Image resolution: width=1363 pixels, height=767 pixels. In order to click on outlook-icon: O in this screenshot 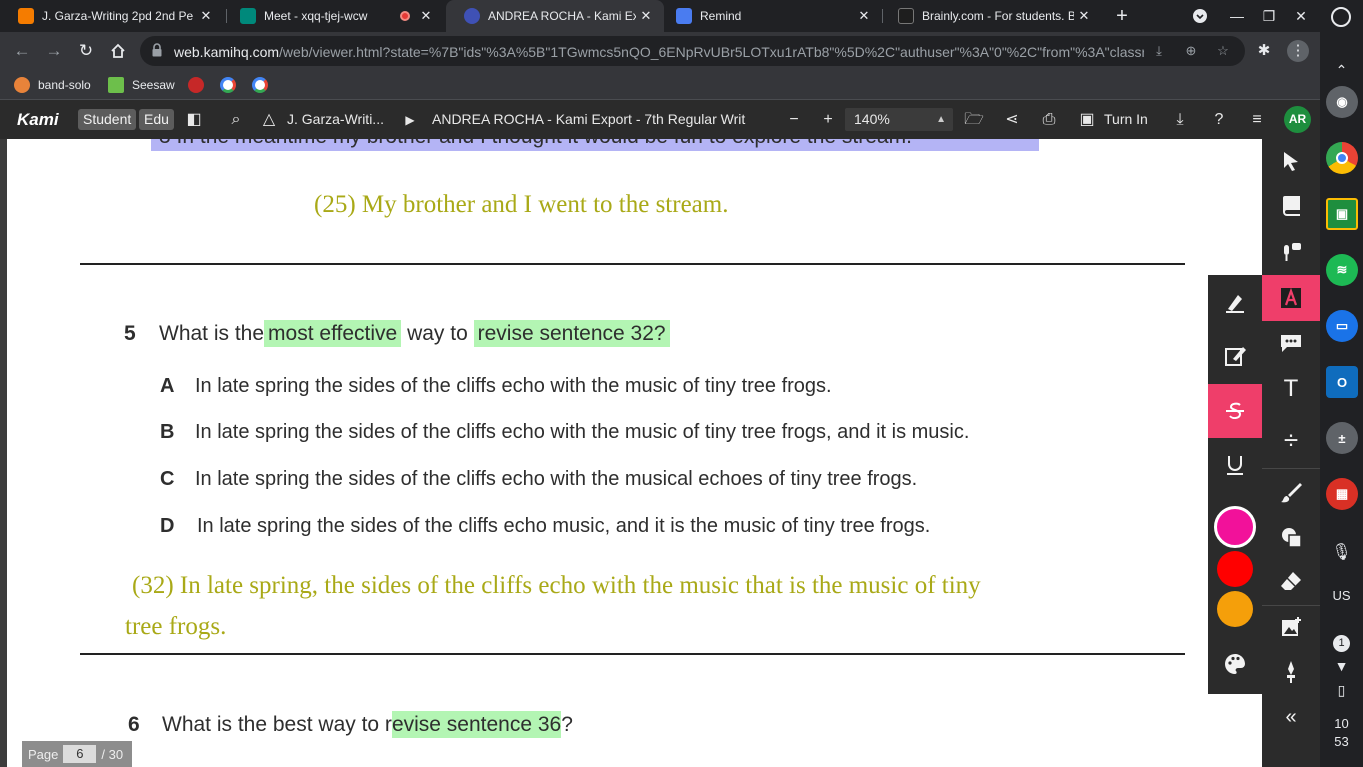, I will do `click(1342, 382)`.